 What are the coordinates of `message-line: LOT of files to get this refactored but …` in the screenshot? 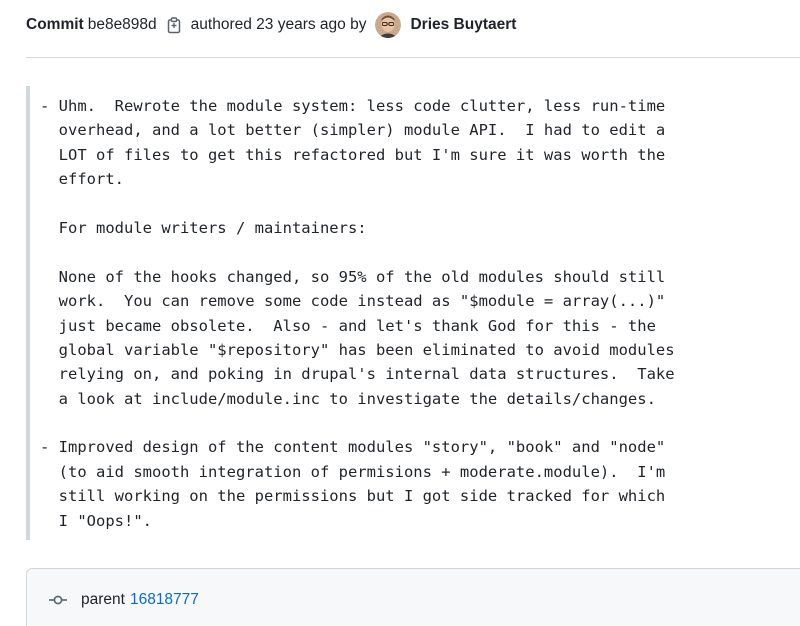 It's located at (353, 154).